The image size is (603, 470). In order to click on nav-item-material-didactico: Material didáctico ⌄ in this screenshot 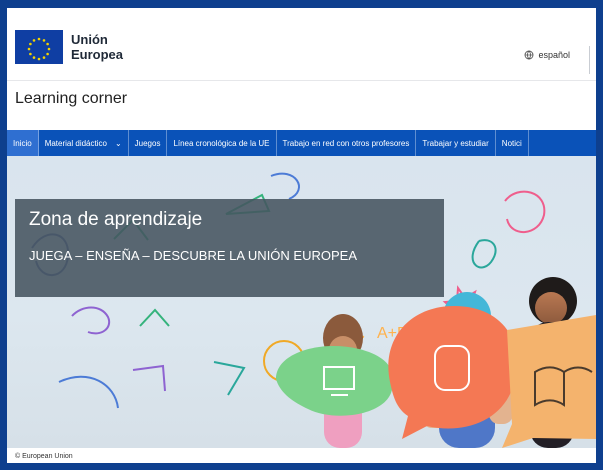, I will do `click(84, 143)`.